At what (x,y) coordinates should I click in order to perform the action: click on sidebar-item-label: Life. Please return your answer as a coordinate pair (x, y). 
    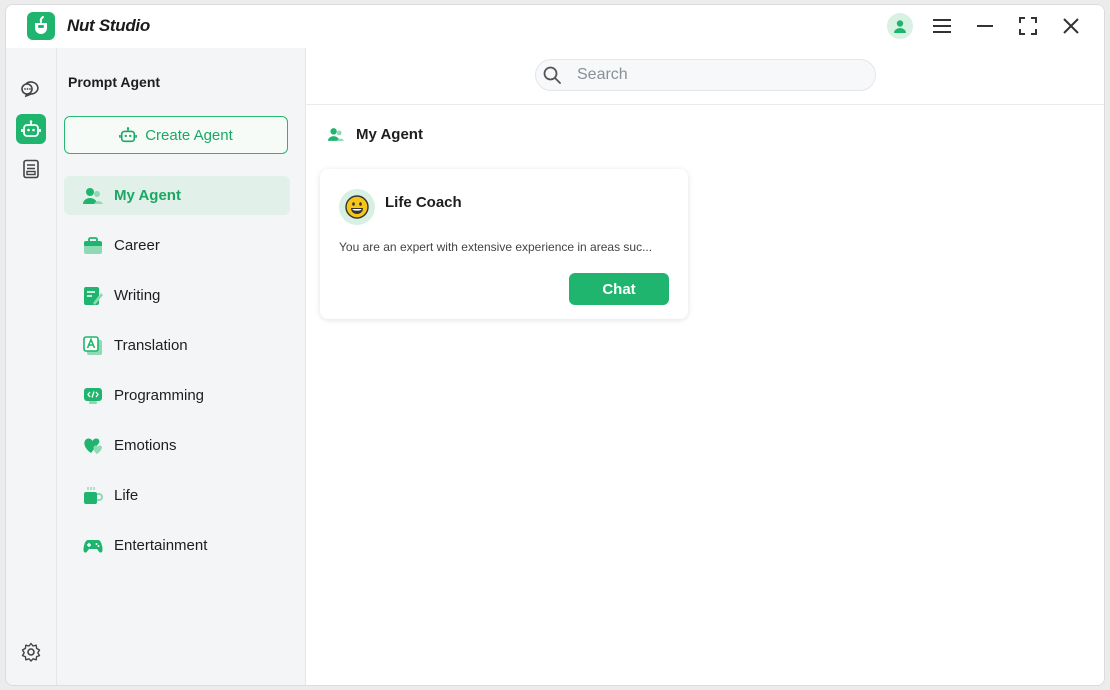
    Looking at the image, I should click on (126, 495).